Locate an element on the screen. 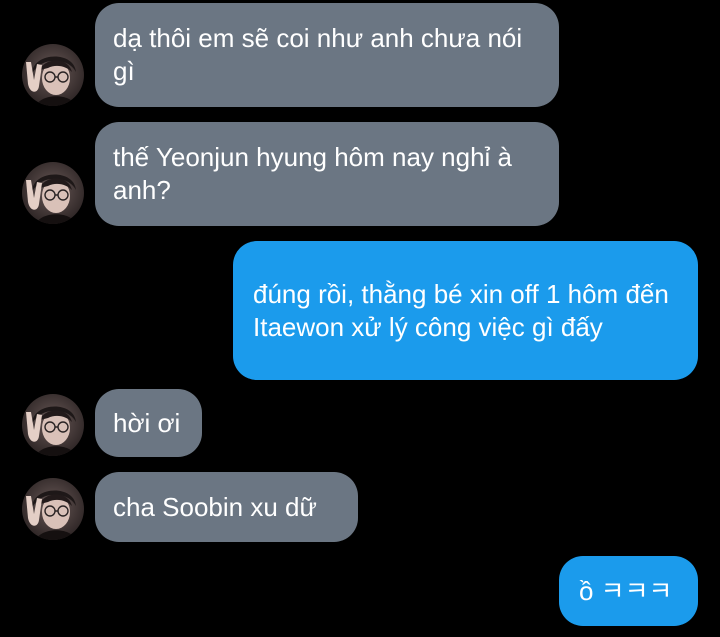 Image resolution: width=720 pixels, height=637 pixels. outgoing-message-bubble: ồ ㅋㅋㅋ is located at coordinates (628, 591).